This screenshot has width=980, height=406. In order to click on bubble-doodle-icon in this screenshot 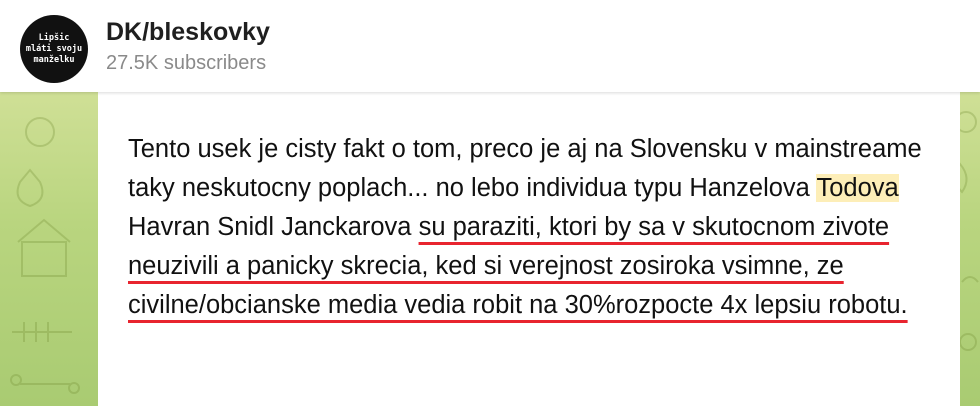, I will do `click(40, 132)`.